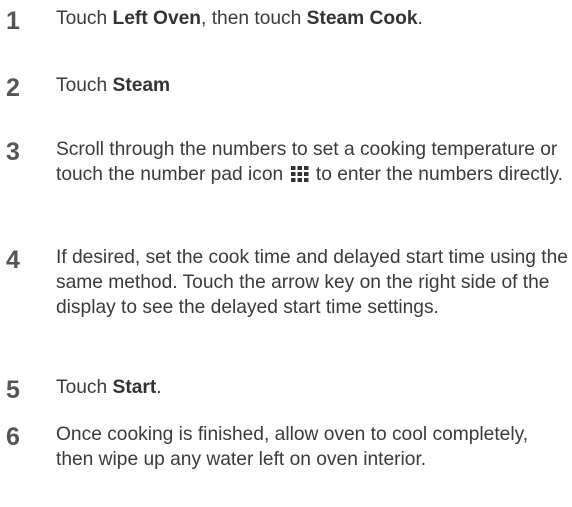 The width and height of the screenshot is (572, 507). What do you see at coordinates (109, 387) in the screenshot?
I see `step-text: Touch Start.` at bounding box center [109, 387].